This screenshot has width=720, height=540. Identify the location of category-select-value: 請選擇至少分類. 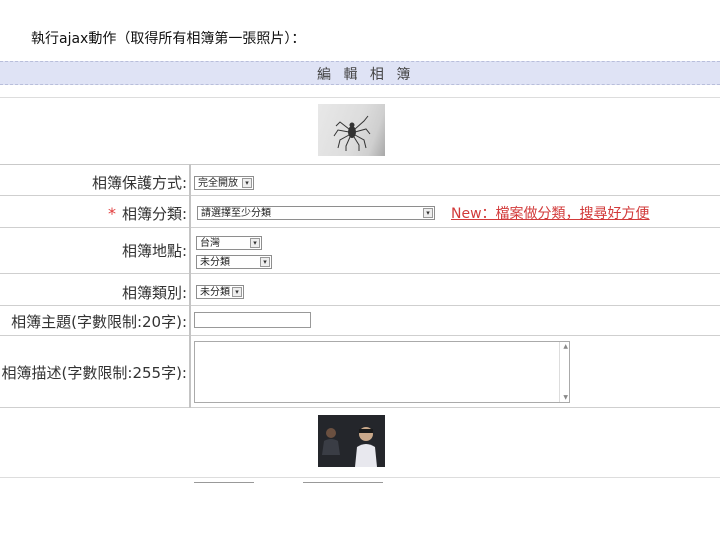
(236, 213).